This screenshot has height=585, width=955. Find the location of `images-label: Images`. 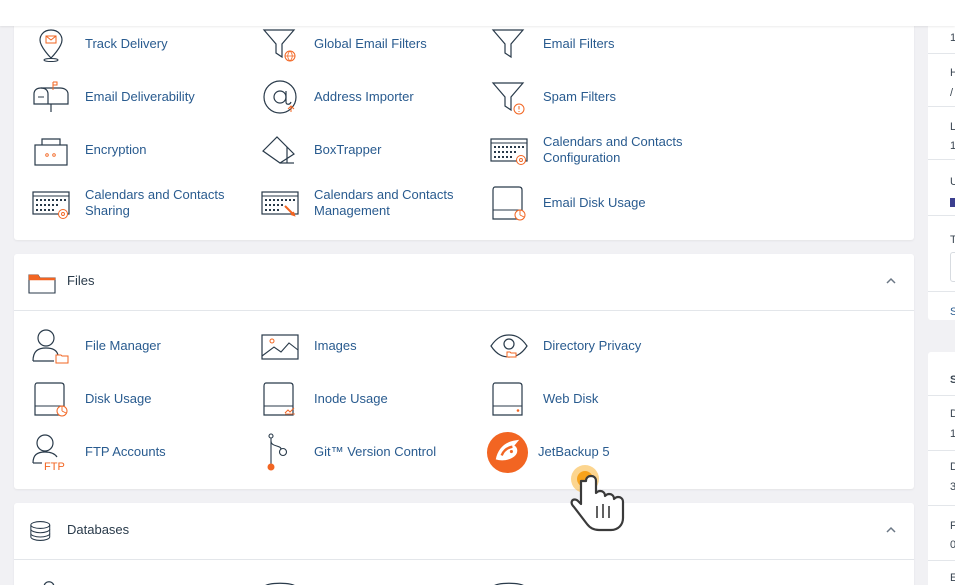

images-label: Images is located at coordinates (335, 345).